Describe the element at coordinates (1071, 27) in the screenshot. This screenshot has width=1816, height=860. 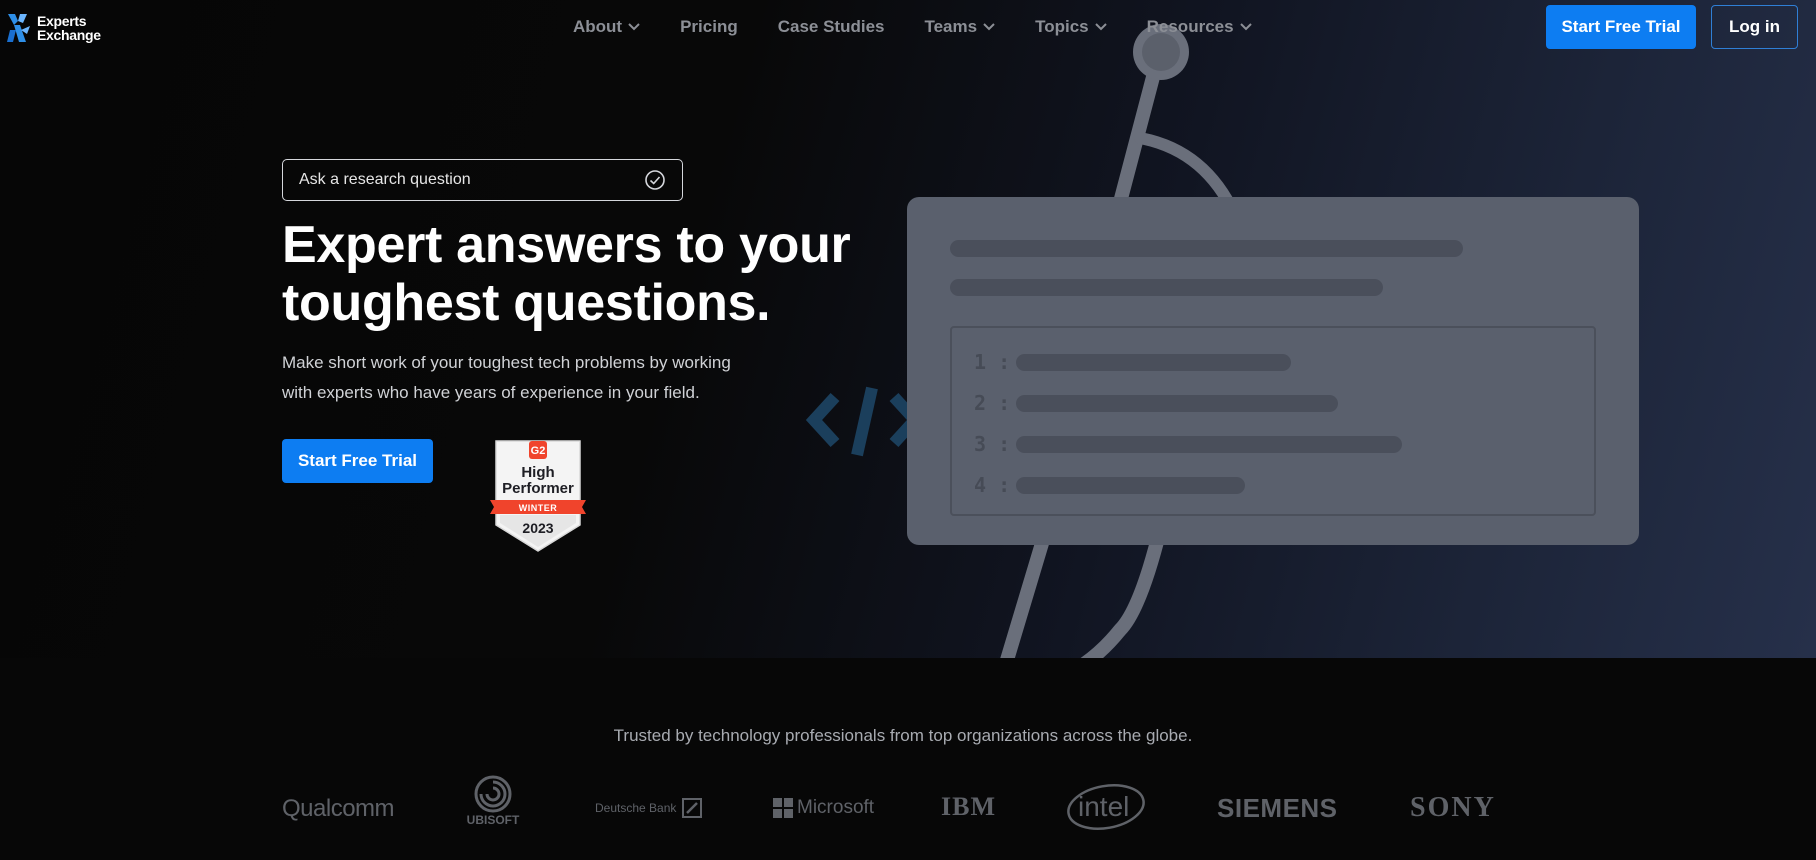
I see `nav-item-topics: Topics` at that location.